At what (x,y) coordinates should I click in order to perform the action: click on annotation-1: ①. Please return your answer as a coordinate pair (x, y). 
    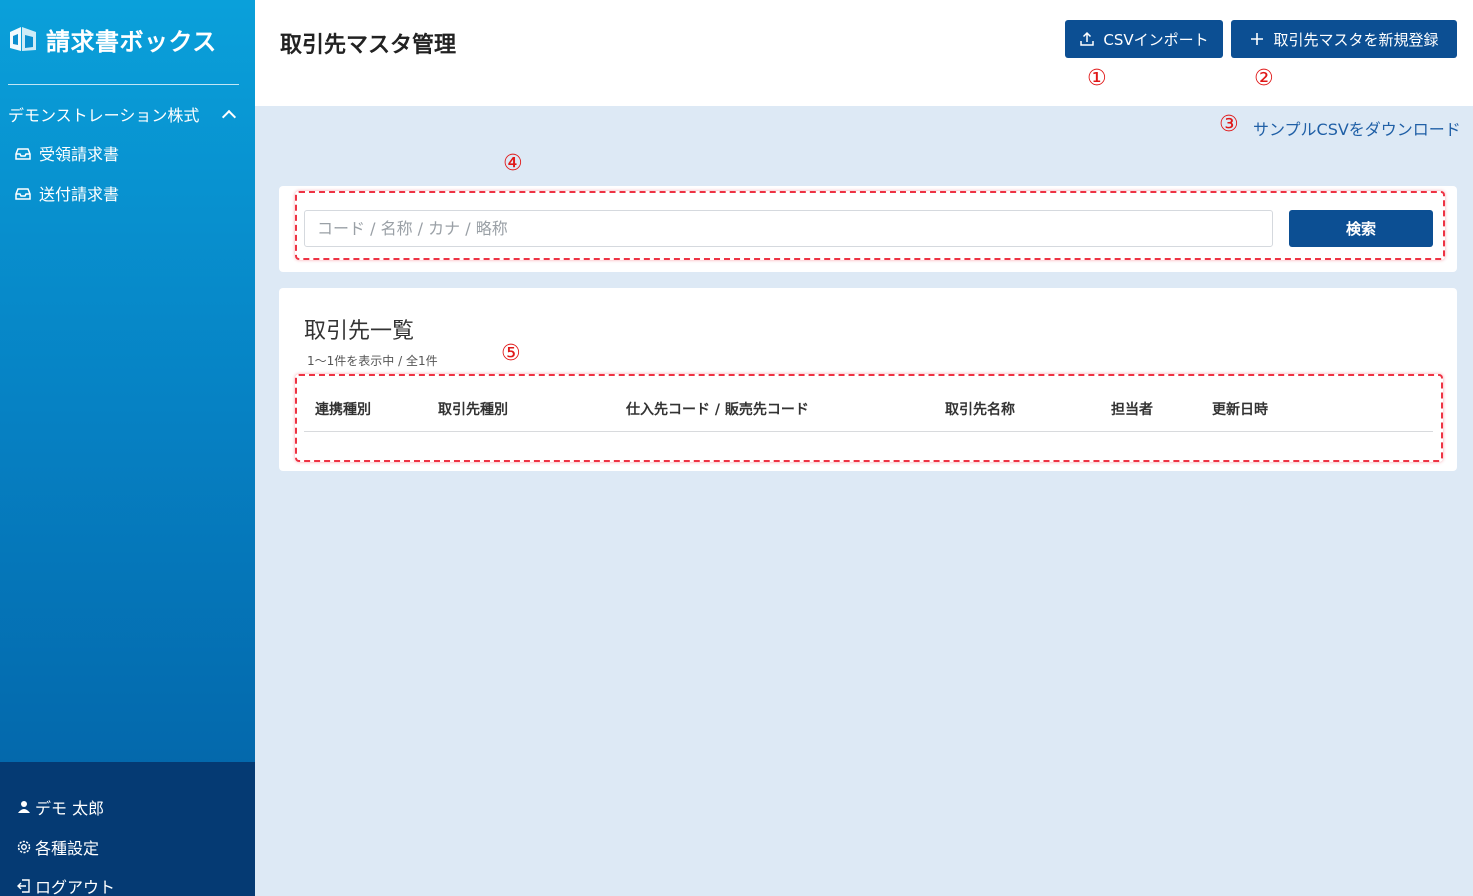
    Looking at the image, I should click on (1097, 78).